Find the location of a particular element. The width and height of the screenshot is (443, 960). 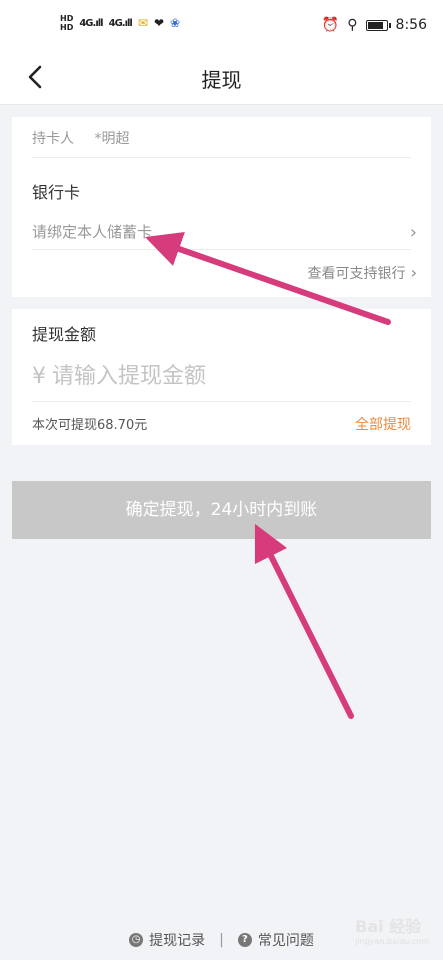

watermark-brand: Bai 经验 is located at coordinates (388, 926).